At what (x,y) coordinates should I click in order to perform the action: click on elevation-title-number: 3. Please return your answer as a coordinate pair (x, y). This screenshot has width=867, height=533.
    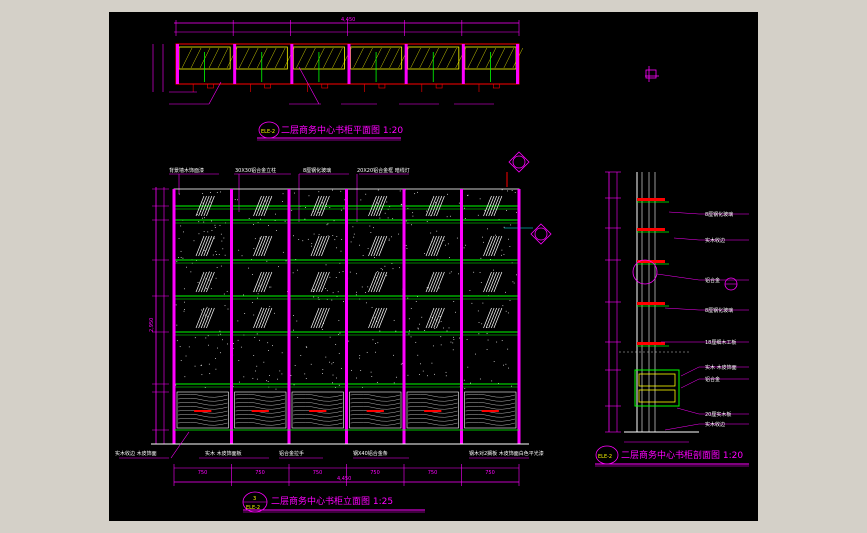
    Looking at the image, I should click on (254, 499).